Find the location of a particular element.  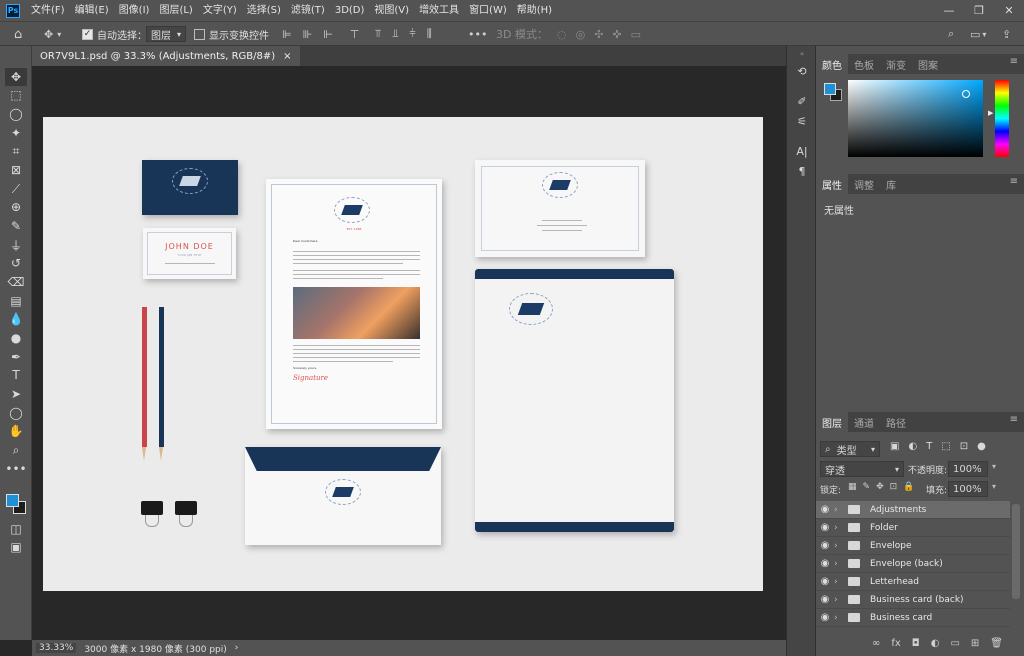

menu-view: 视图(V) is located at coordinates (391, 10).